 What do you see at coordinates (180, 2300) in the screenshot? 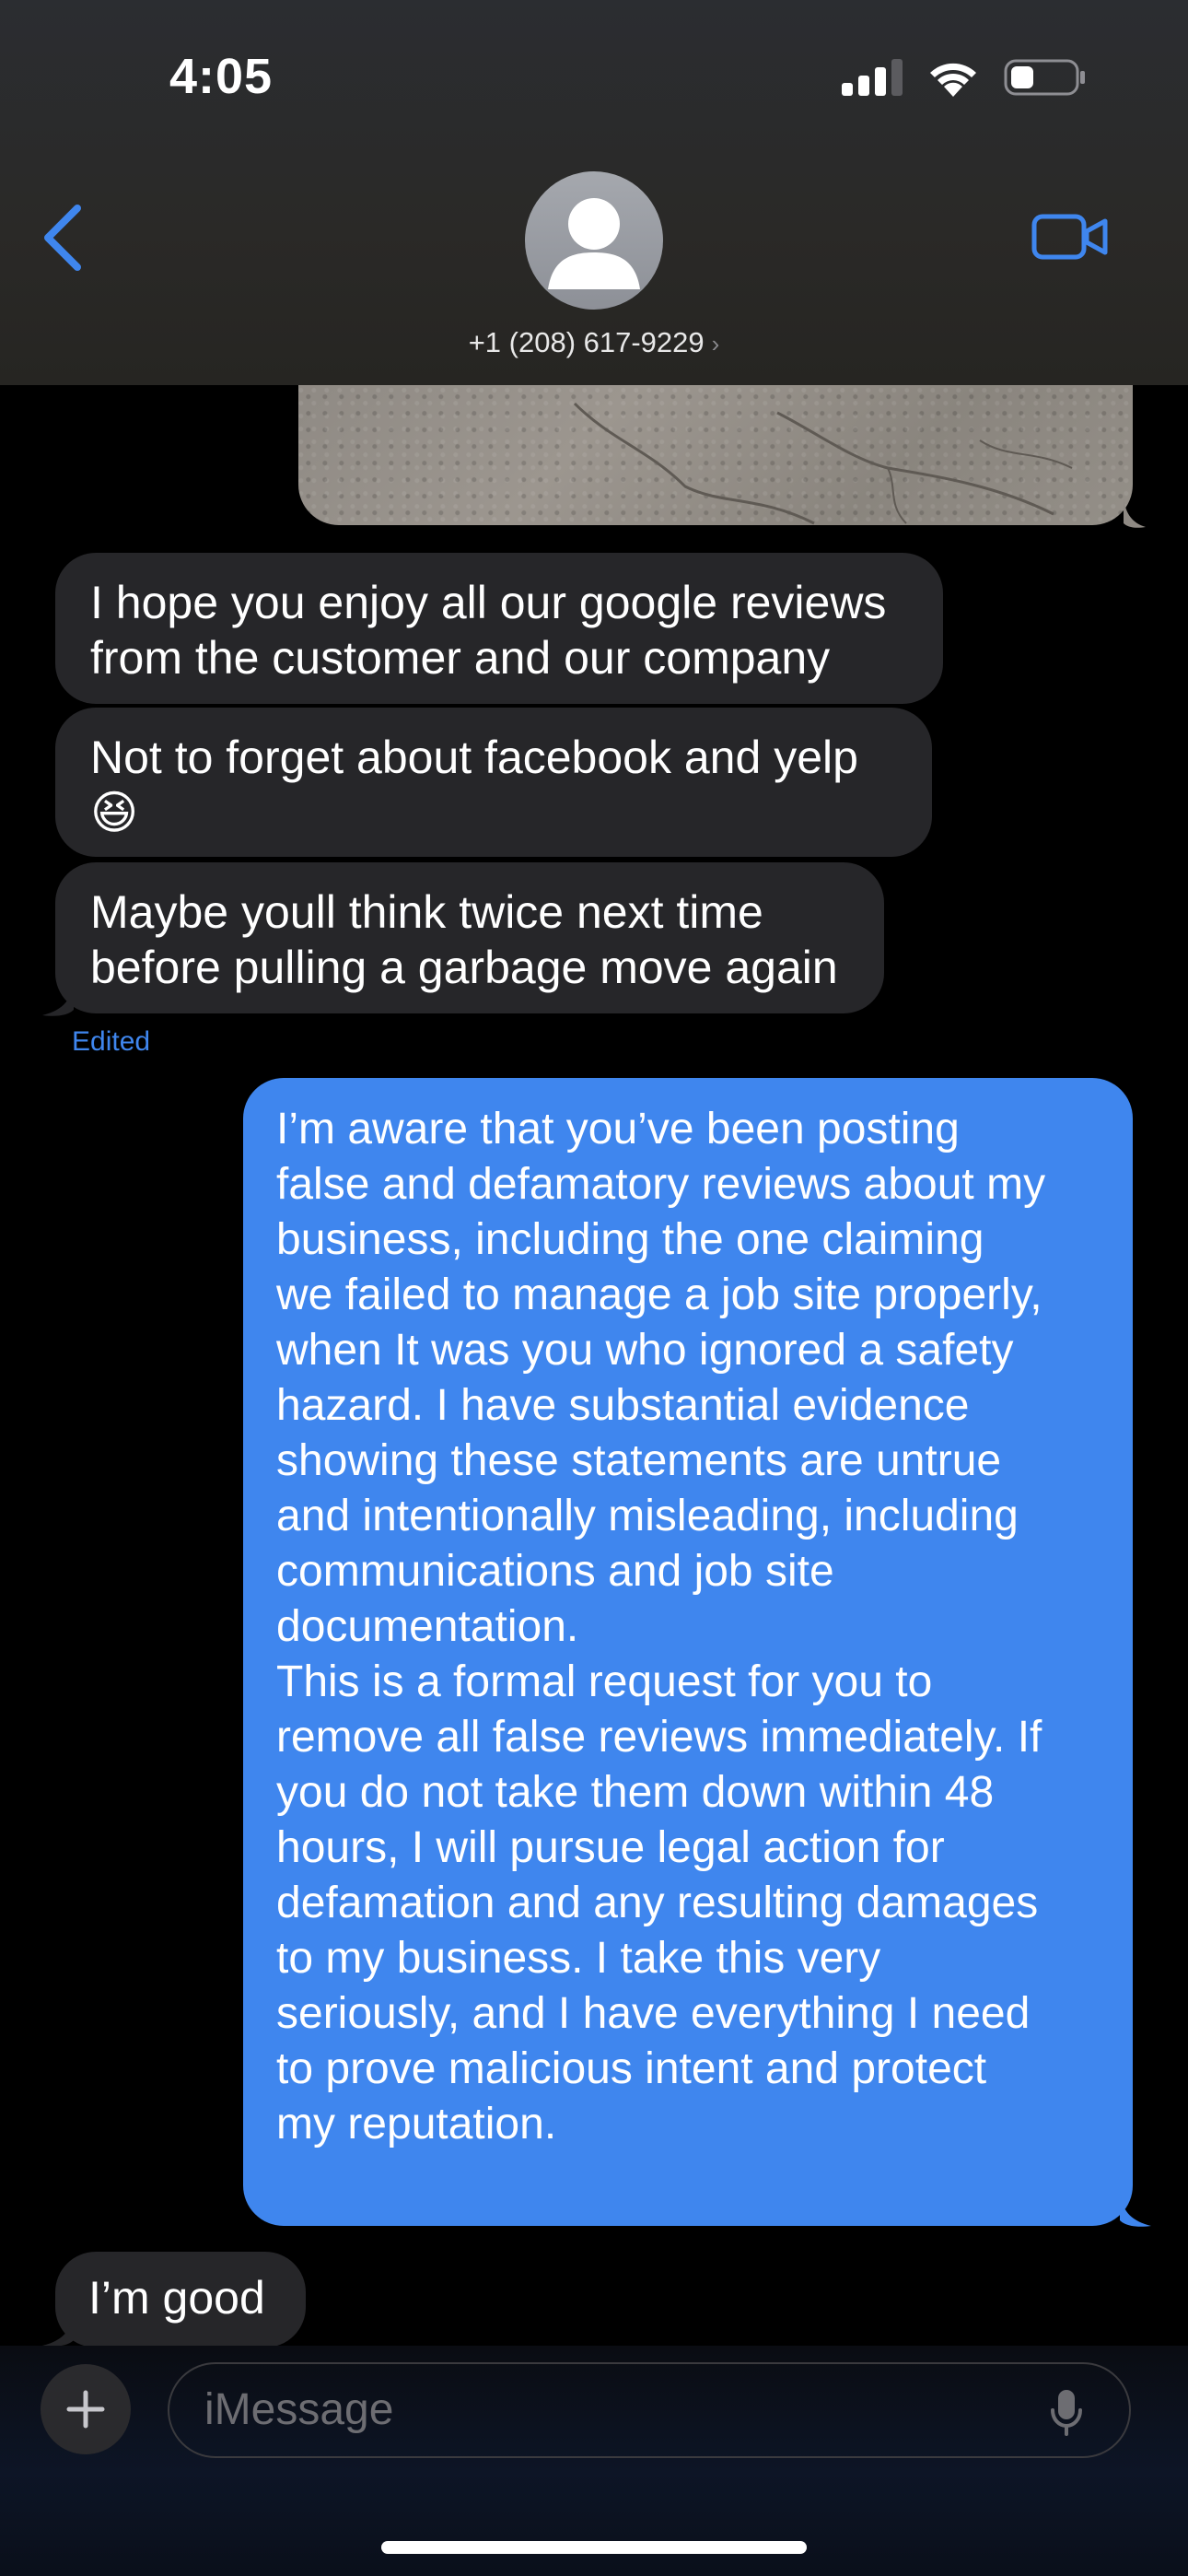
I see `incoming-message: I’m good` at bounding box center [180, 2300].